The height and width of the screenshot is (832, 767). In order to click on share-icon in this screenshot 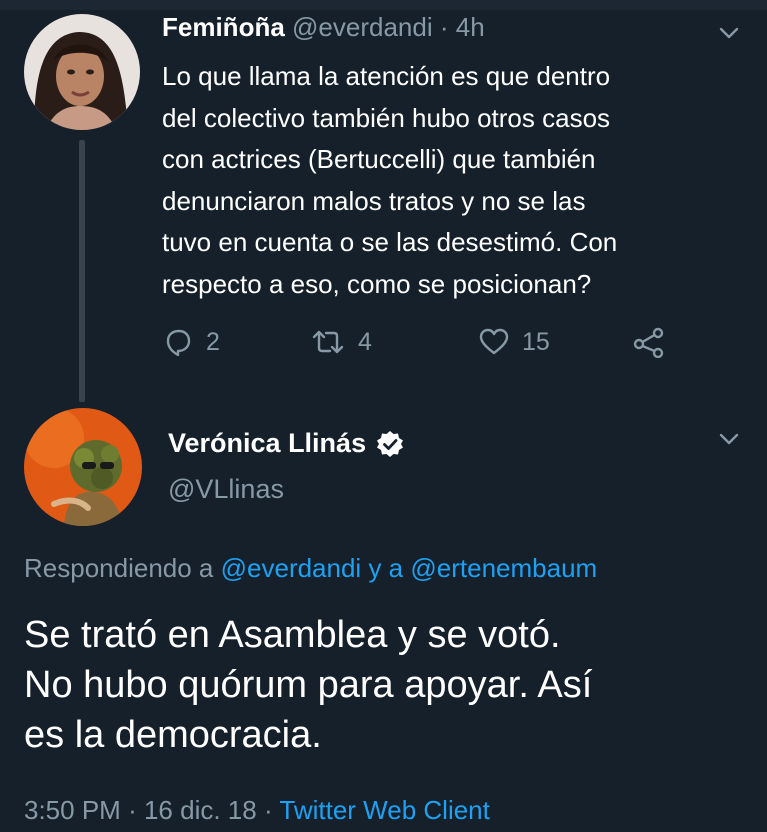, I will do `click(648, 342)`.